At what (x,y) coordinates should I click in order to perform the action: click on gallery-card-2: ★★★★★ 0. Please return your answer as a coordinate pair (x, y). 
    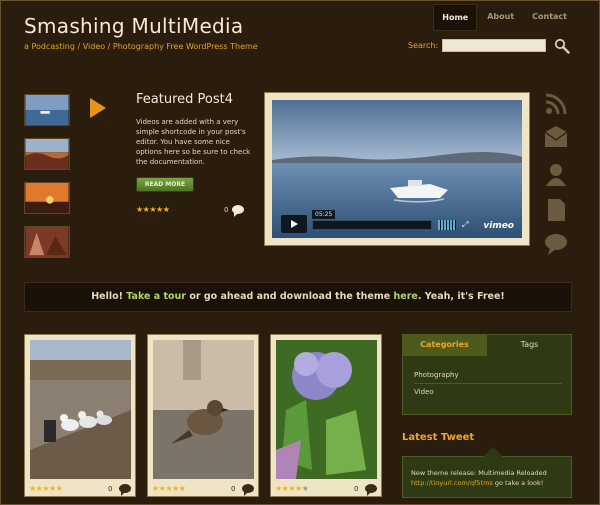
    Looking at the image, I should click on (203, 415).